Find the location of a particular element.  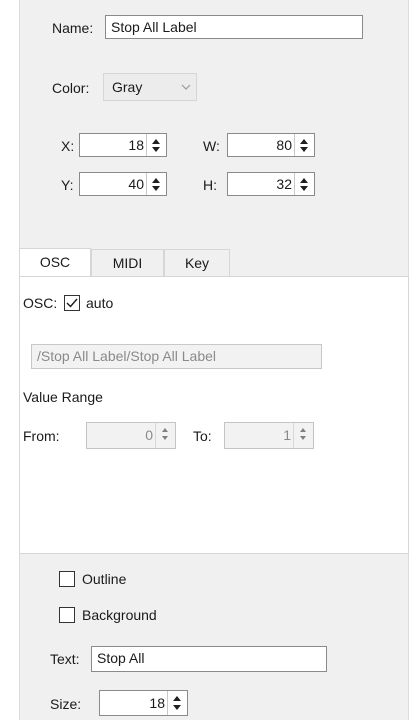

from-value: 0 is located at coordinates (149, 435).